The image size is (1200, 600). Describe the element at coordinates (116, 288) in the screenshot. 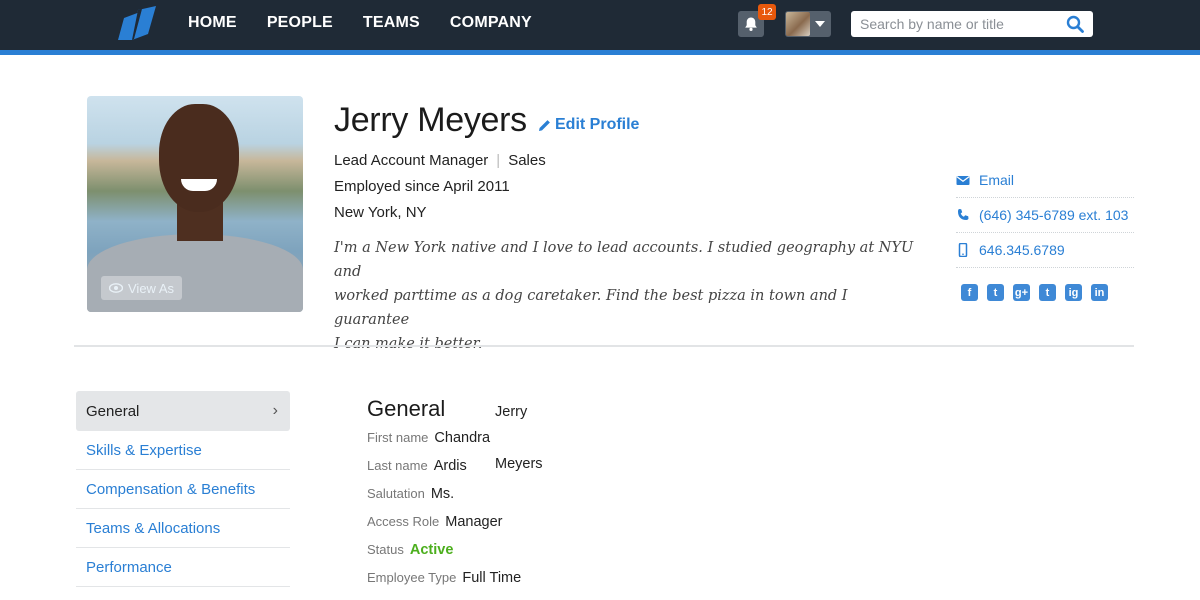

I see `eye-icon` at that location.